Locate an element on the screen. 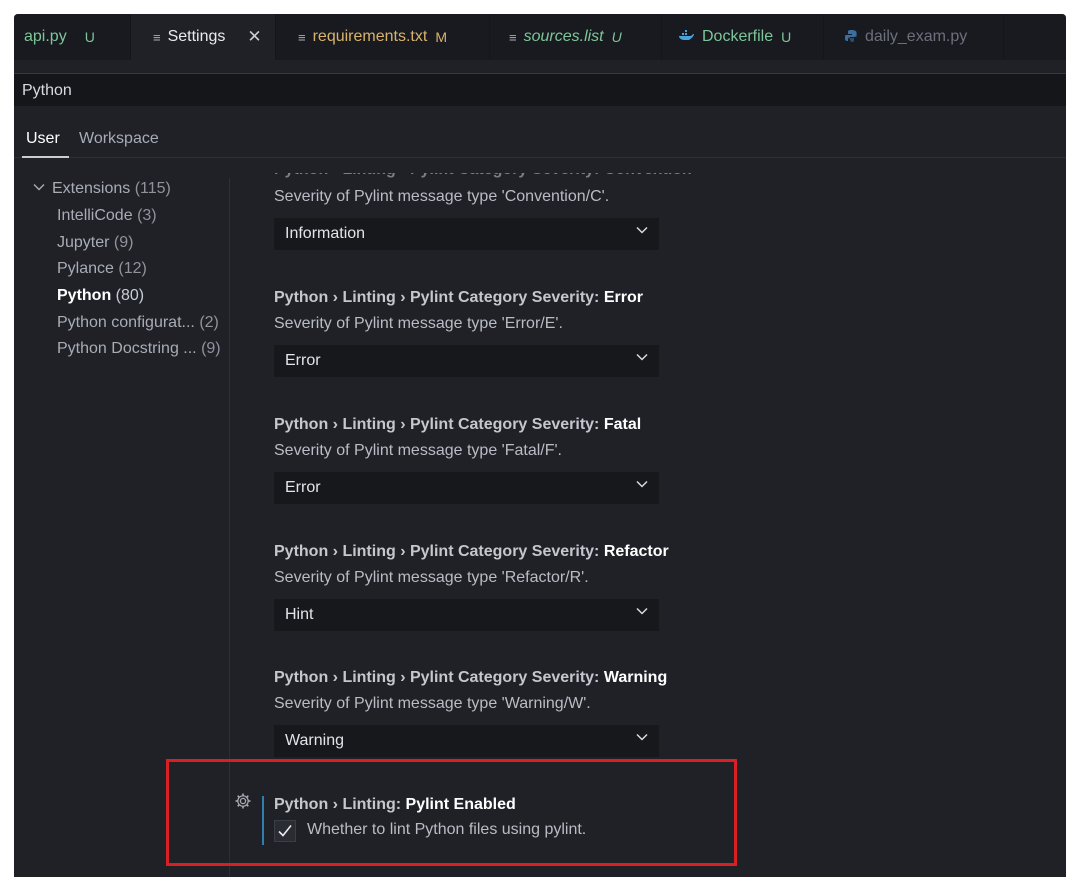  tab-user-scope: User is located at coordinates (43, 139).